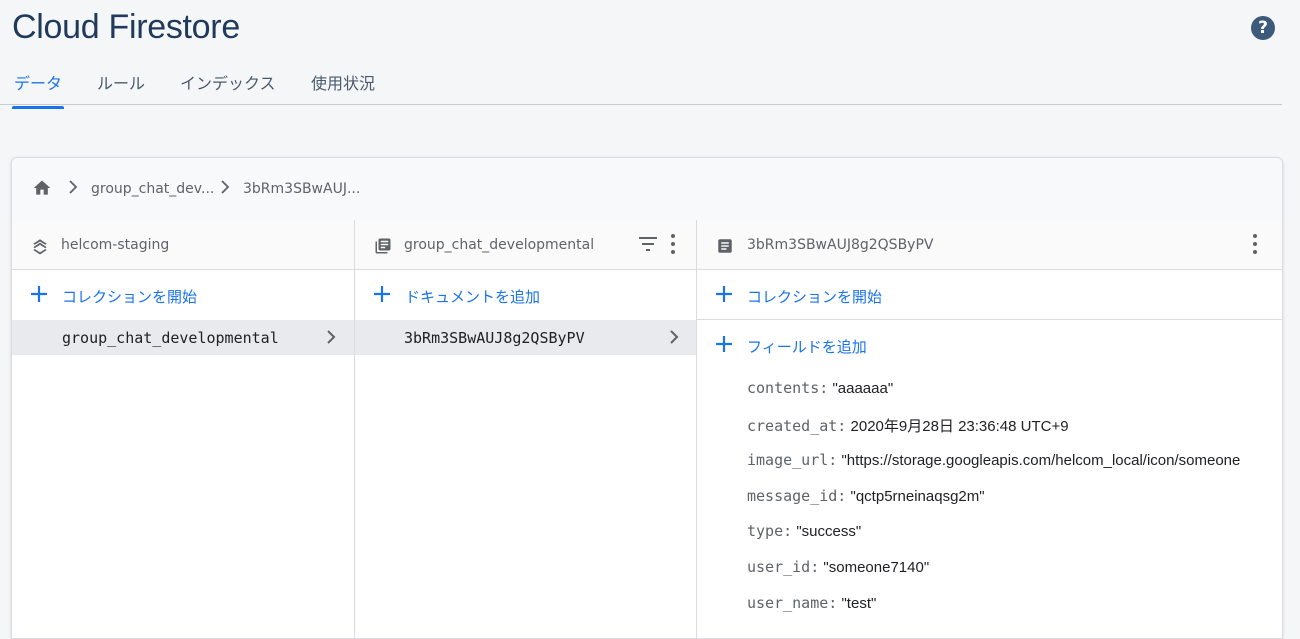 This screenshot has width=1300, height=639. What do you see at coordinates (989, 344) in the screenshot?
I see `add-field-button: フィールドを追加` at bounding box center [989, 344].